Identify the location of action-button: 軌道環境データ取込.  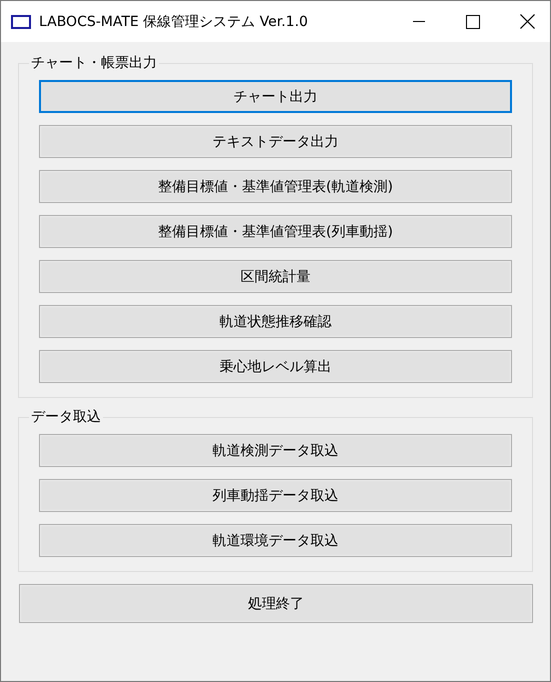
(275, 540).